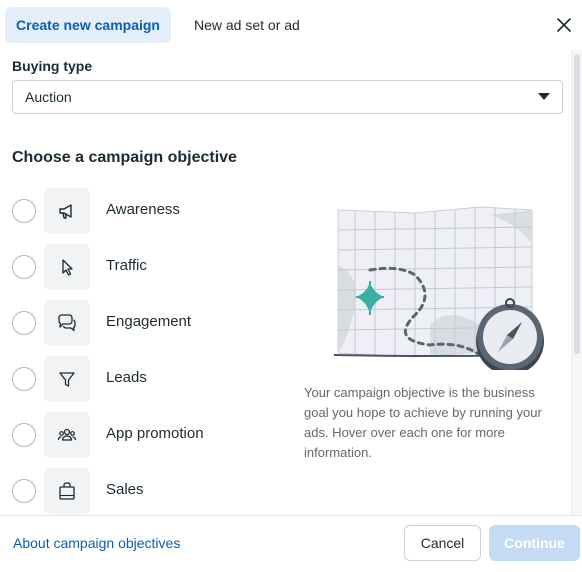 The image size is (582, 572). Describe the element at coordinates (150, 379) in the screenshot. I see `objective-option-leads: Leads` at that location.